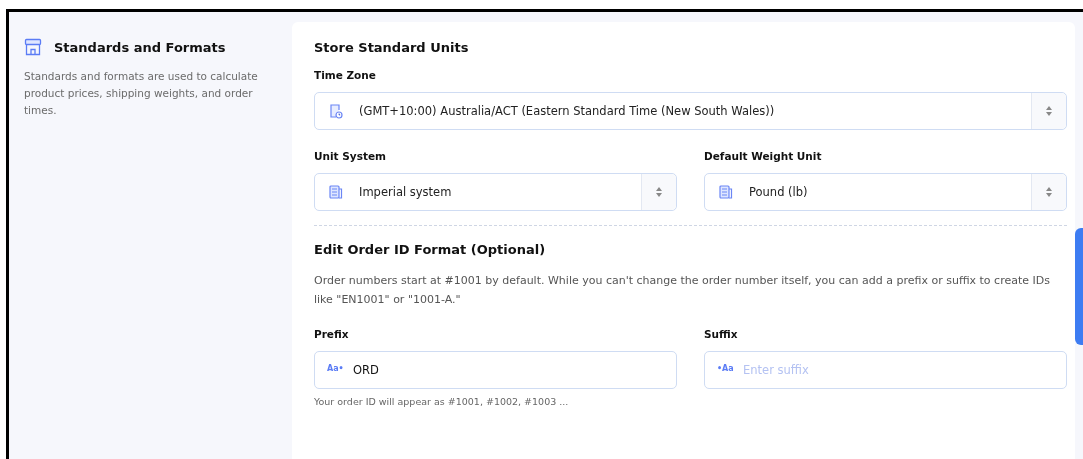 Image resolution: width=1083 pixels, height=459 pixels. Describe the element at coordinates (140, 47) in the screenshot. I see `section-title: Standards and Formats` at that location.